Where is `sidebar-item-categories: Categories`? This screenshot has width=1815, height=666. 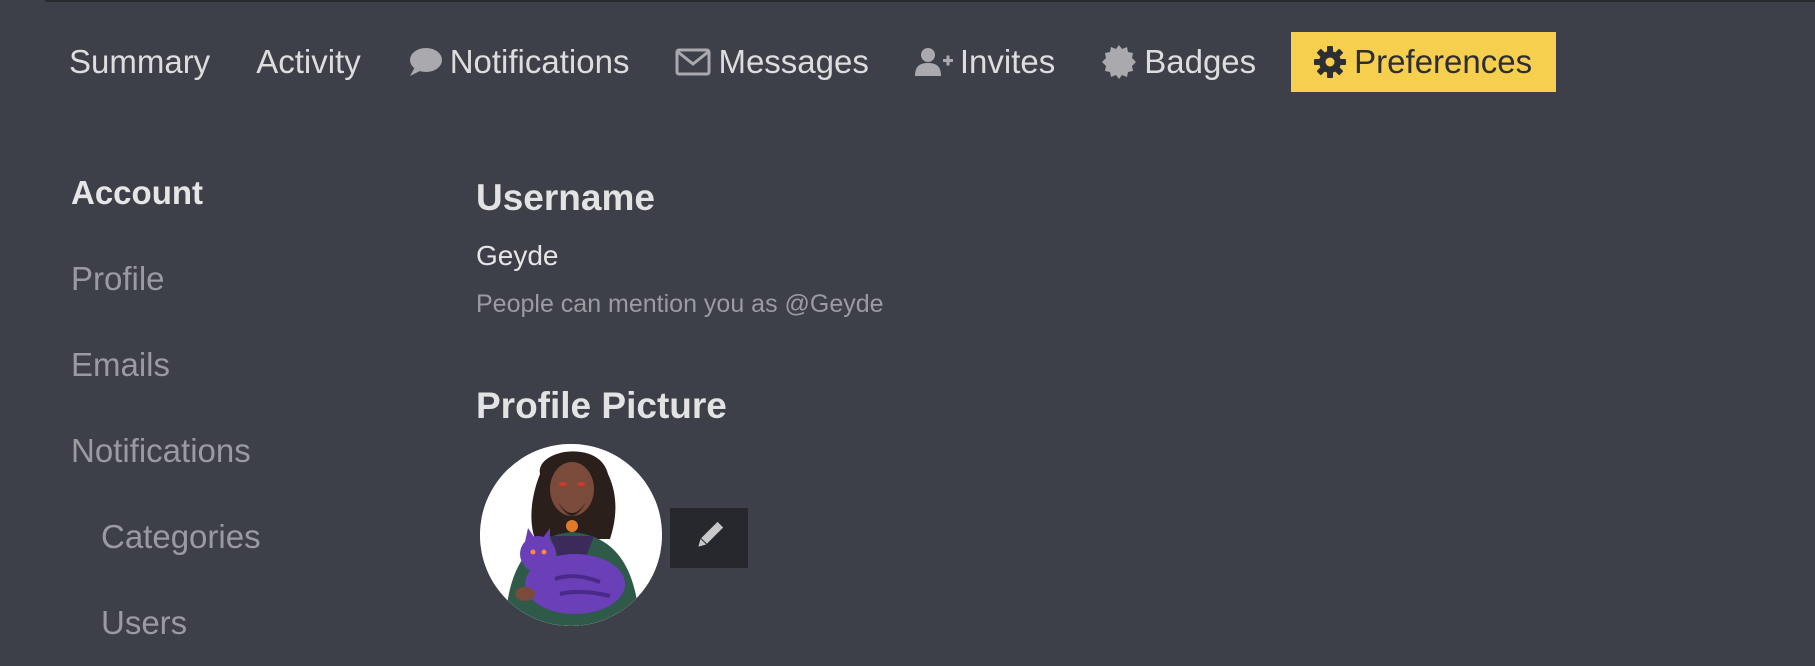
sidebar-item-categories: Categories is located at coordinates (236, 537).